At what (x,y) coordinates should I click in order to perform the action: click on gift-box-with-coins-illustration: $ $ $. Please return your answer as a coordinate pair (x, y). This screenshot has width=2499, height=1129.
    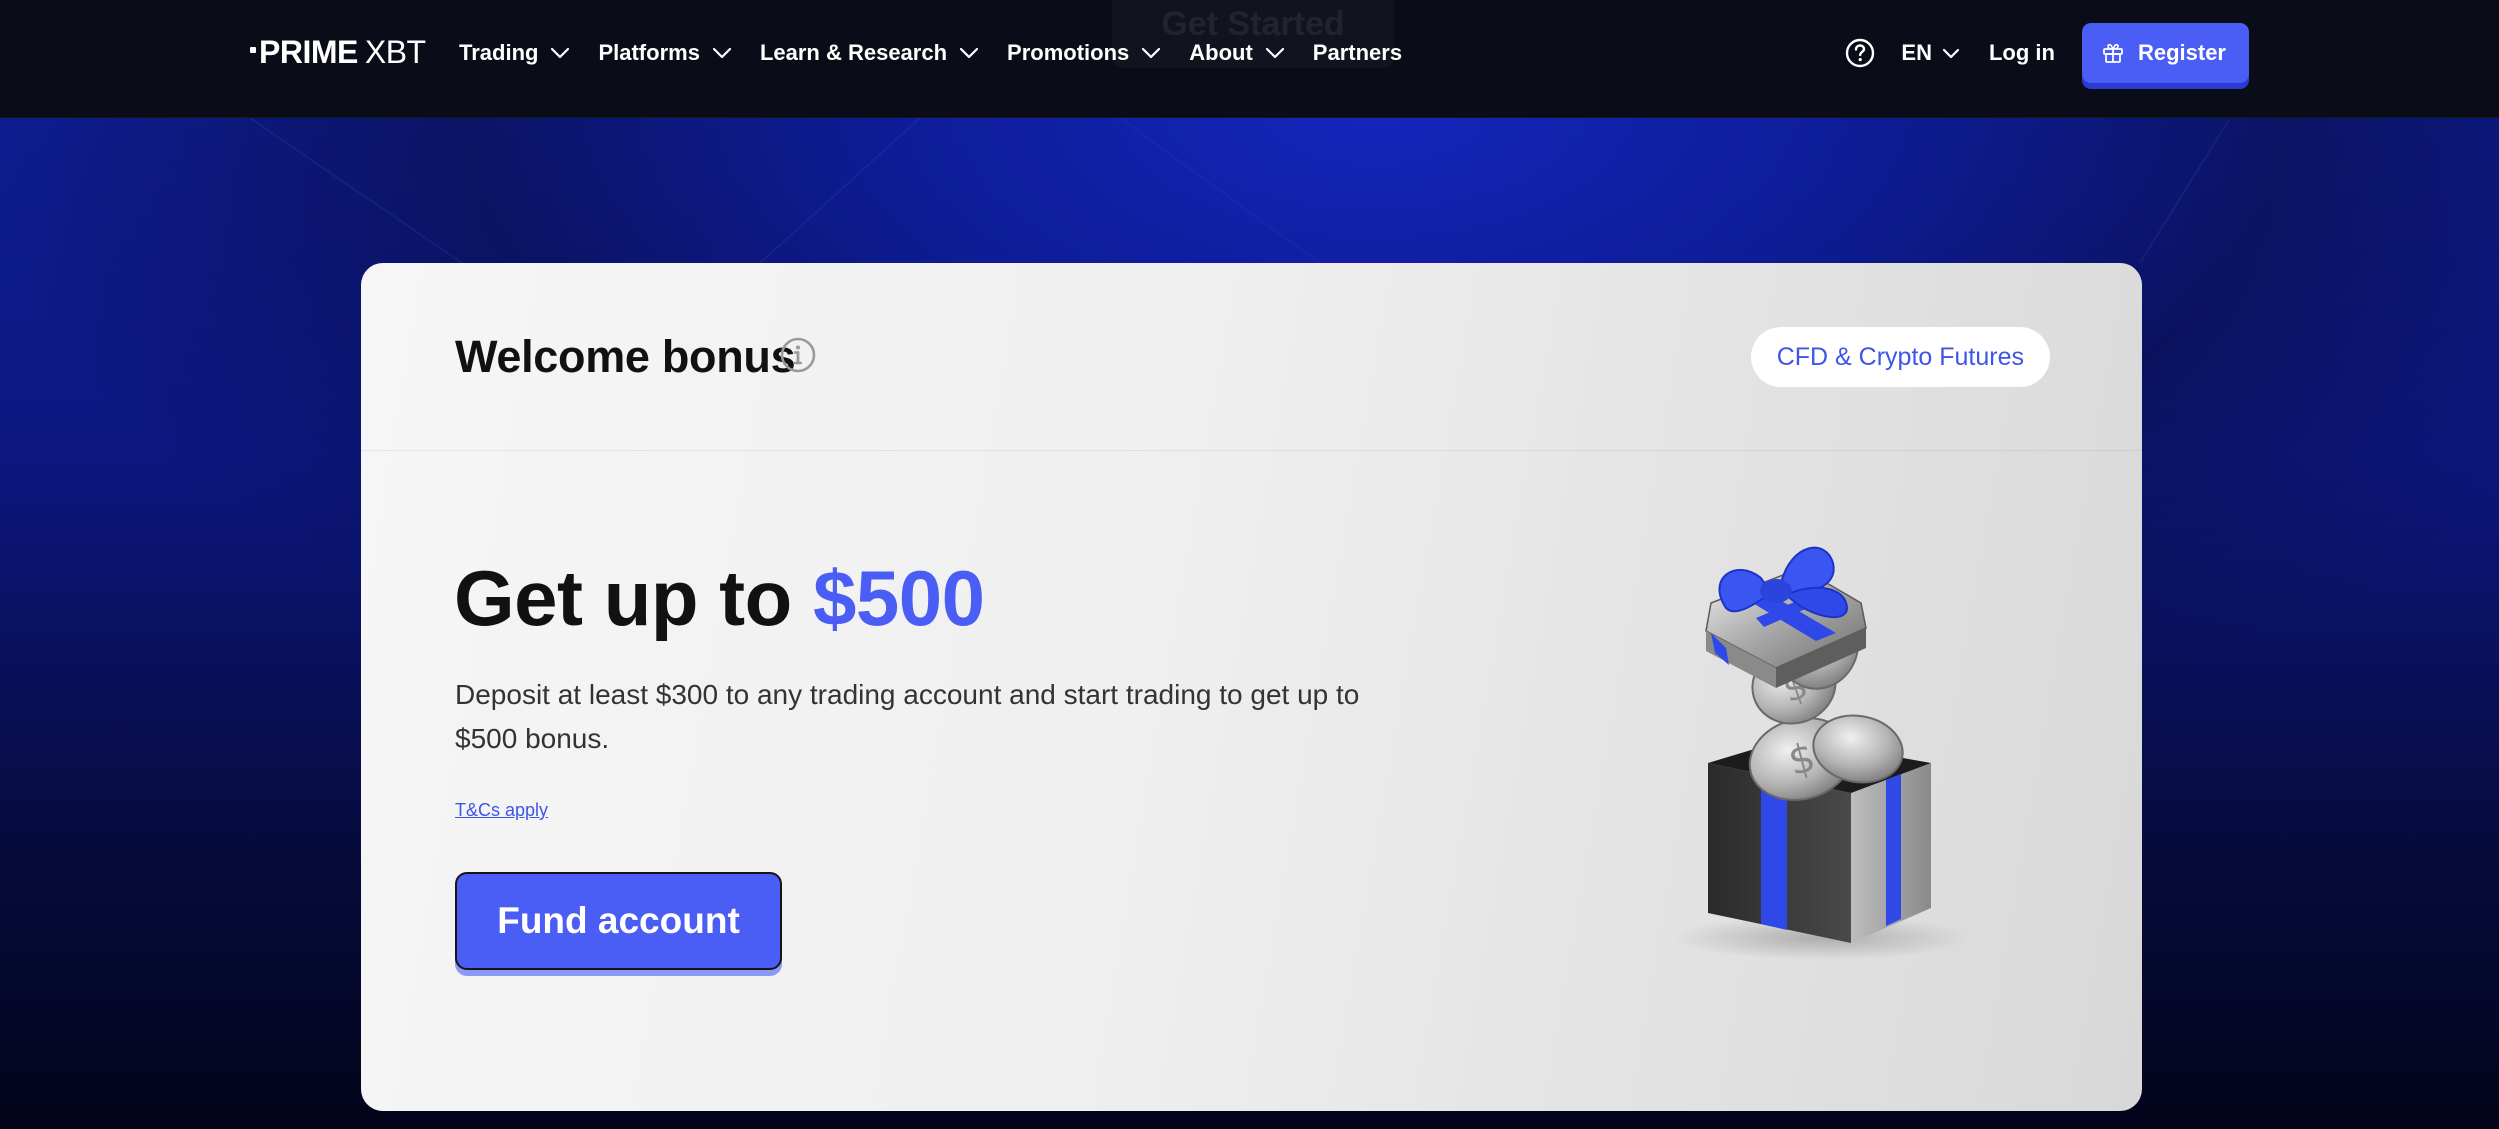
    Looking at the image, I should click on (1821, 753).